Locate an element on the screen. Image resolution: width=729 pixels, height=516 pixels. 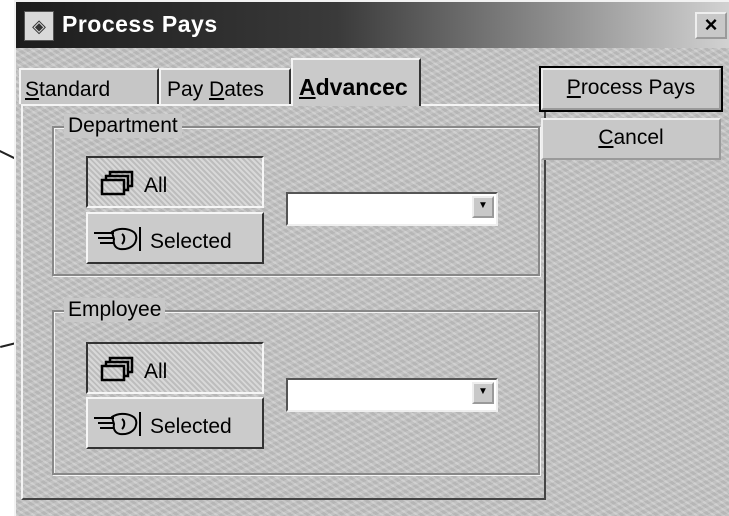
tab-pay-dates-mnemonic: D is located at coordinates (217, 89).